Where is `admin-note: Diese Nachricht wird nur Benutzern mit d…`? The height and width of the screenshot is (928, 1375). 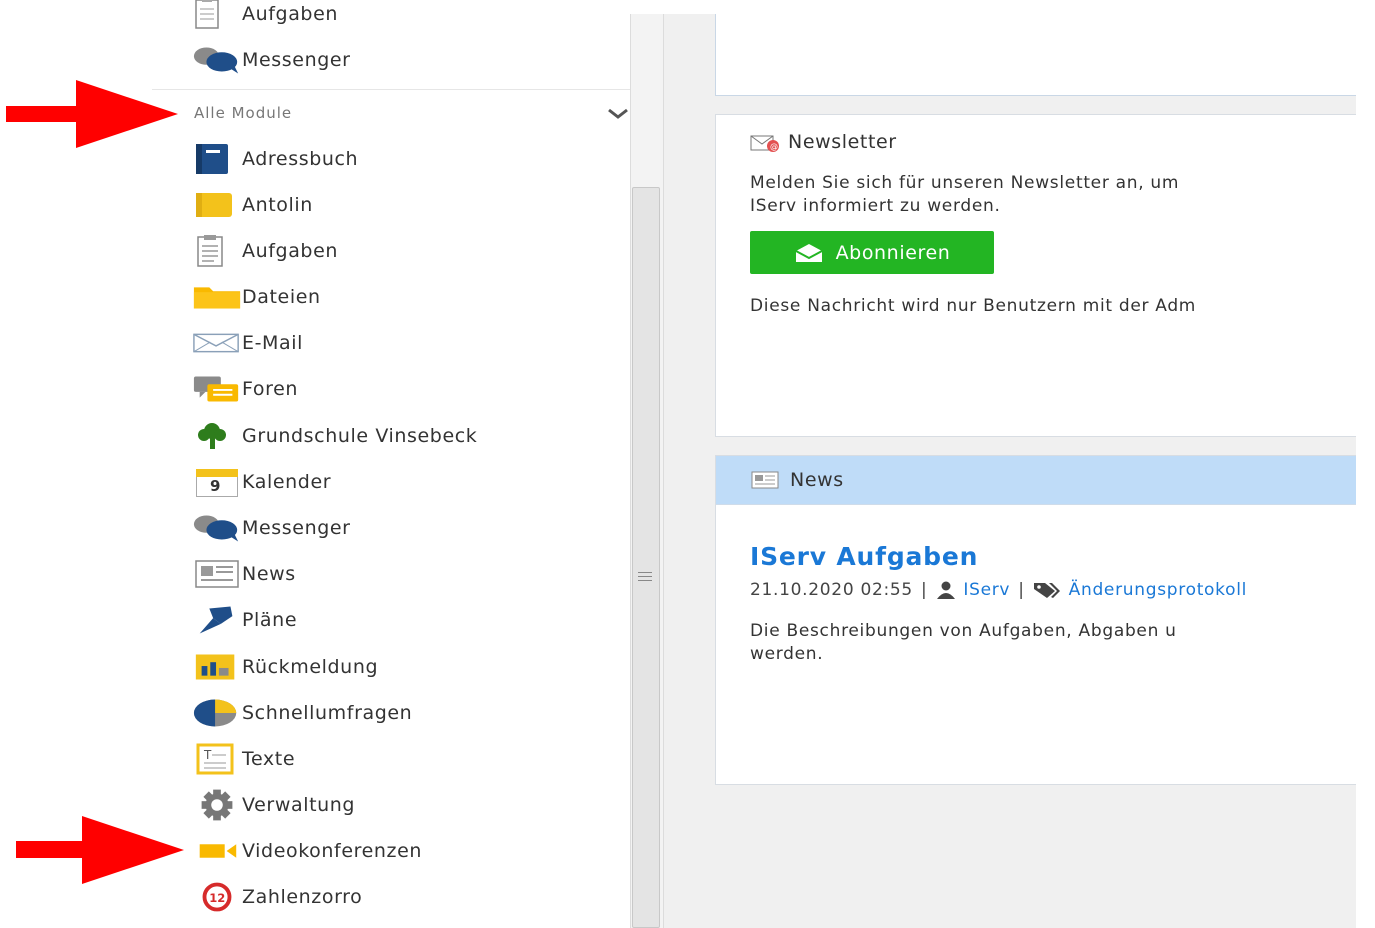 admin-note: Diese Nachricht wird nur Benutzern mit d… is located at coordinates (973, 306).